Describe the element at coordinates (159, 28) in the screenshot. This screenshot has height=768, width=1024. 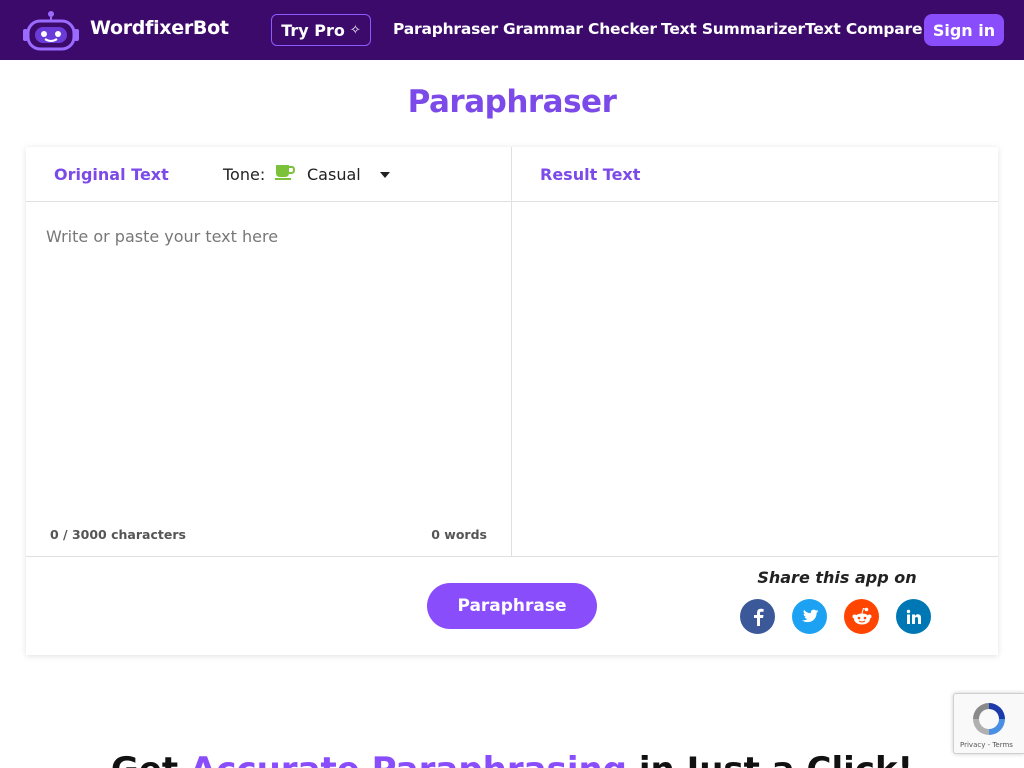
I see `brand-name: WordfixerBot` at that location.